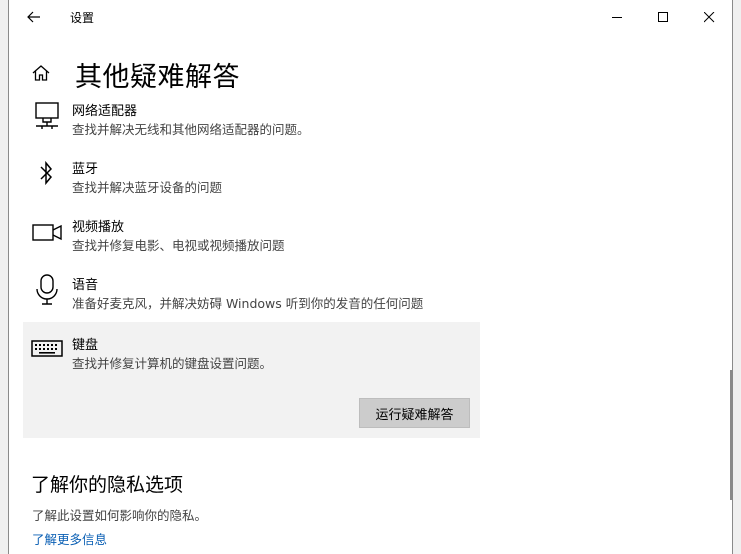  I want to click on title-bar: 设置, so click(370, 17).